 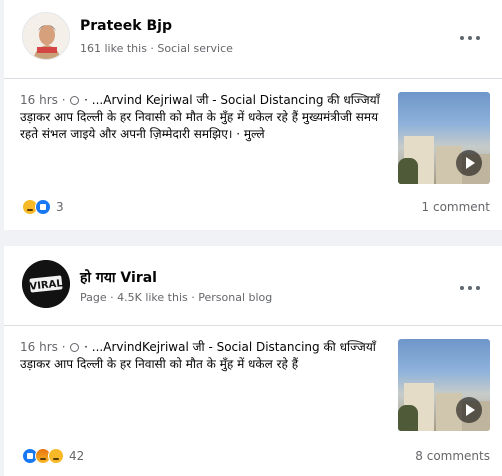 What do you see at coordinates (176, 297) in the screenshot?
I see `page-meta: Page · 4.5K like this · Personal blog` at bounding box center [176, 297].